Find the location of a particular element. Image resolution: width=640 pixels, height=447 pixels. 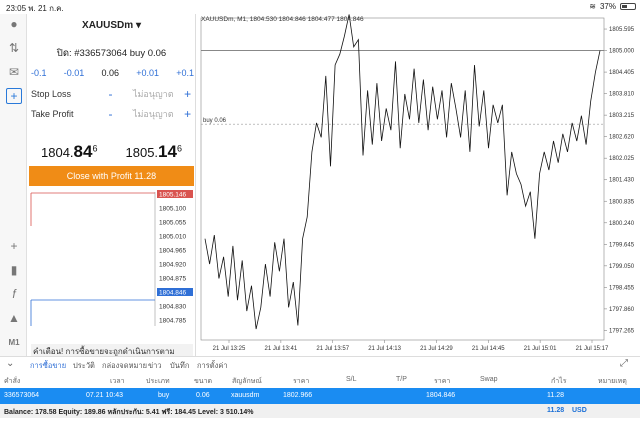

y-tick-label: 1803.215 is located at coordinates (622, 116).